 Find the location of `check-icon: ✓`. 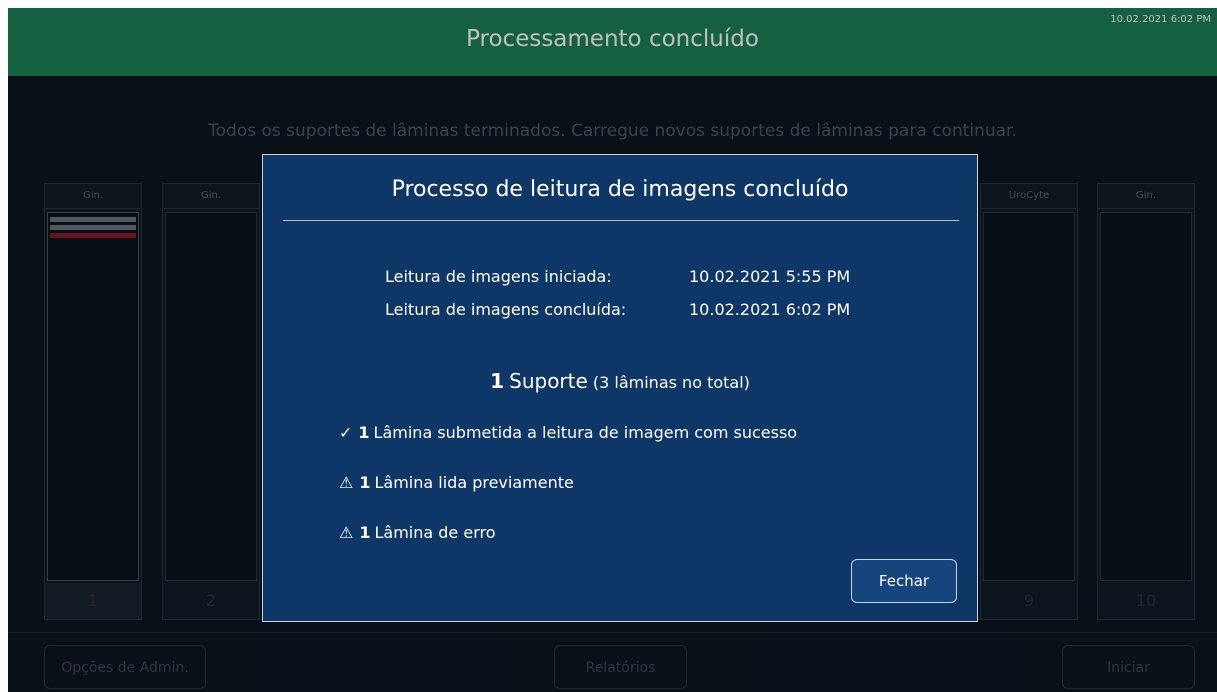

check-icon: ✓ is located at coordinates (346, 432).